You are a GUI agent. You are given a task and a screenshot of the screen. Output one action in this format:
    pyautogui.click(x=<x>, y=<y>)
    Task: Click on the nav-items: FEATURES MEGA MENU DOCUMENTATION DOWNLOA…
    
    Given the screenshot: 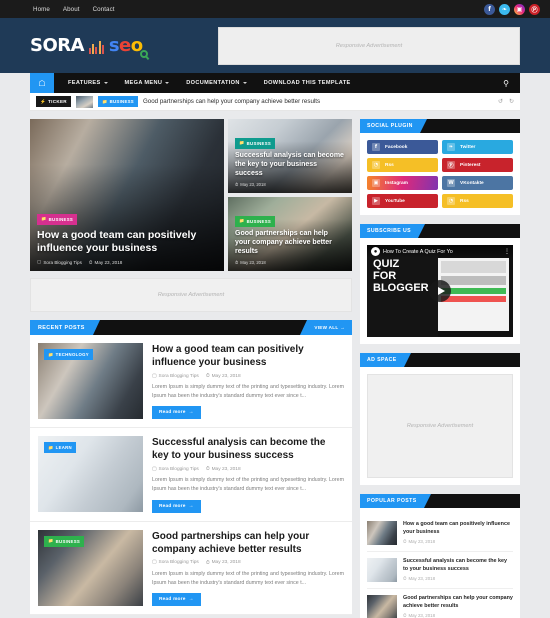 What is the action you would take?
    pyautogui.click(x=202, y=83)
    